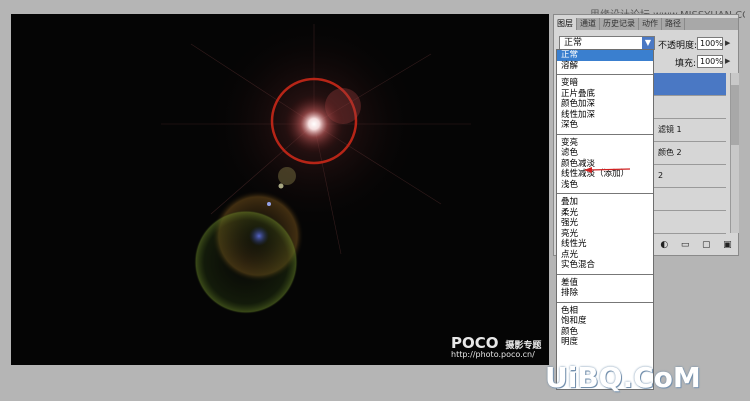 This screenshot has height=401, width=750. I want to click on blend-option: 点光, so click(605, 255).